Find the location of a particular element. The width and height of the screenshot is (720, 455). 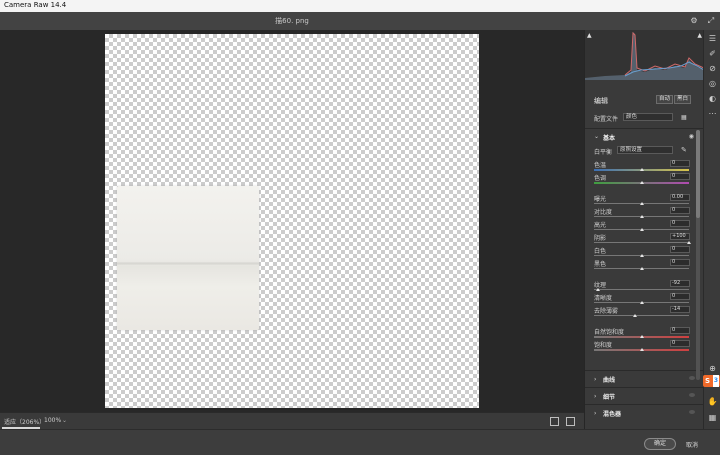

white-balance-select: 原照设置 is located at coordinates (645, 150).